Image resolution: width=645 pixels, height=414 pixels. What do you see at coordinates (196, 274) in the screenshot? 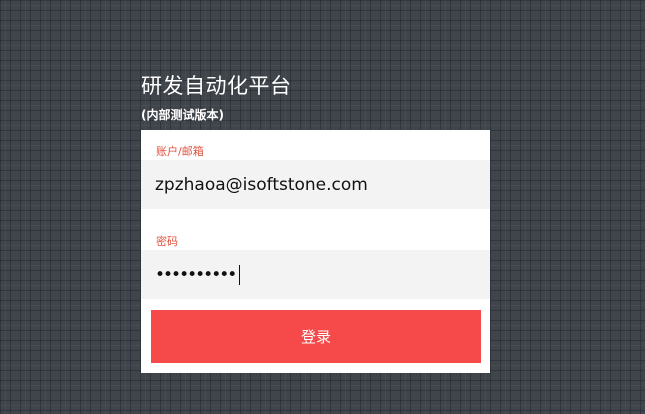
I see `password-value: ••••••••••` at bounding box center [196, 274].